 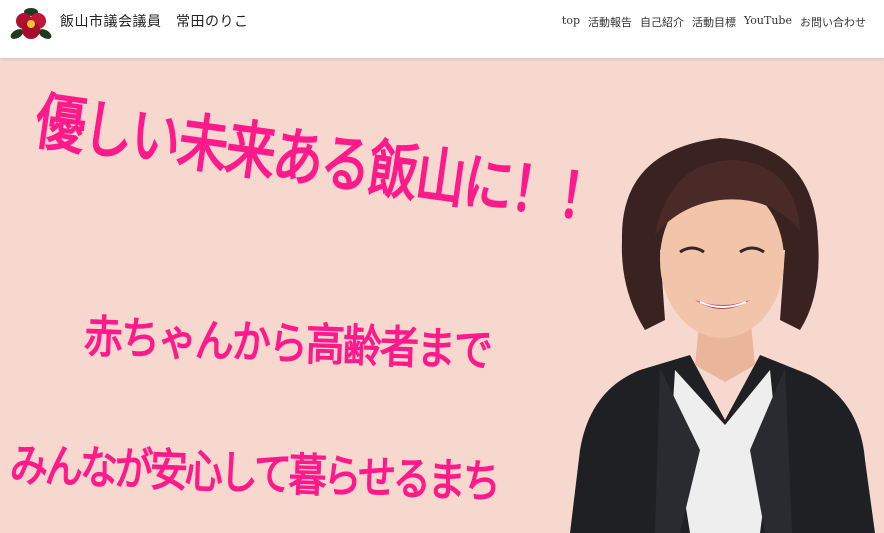 What do you see at coordinates (662, 22) in the screenshot?
I see `nav-self-introduction: 自己紹介` at bounding box center [662, 22].